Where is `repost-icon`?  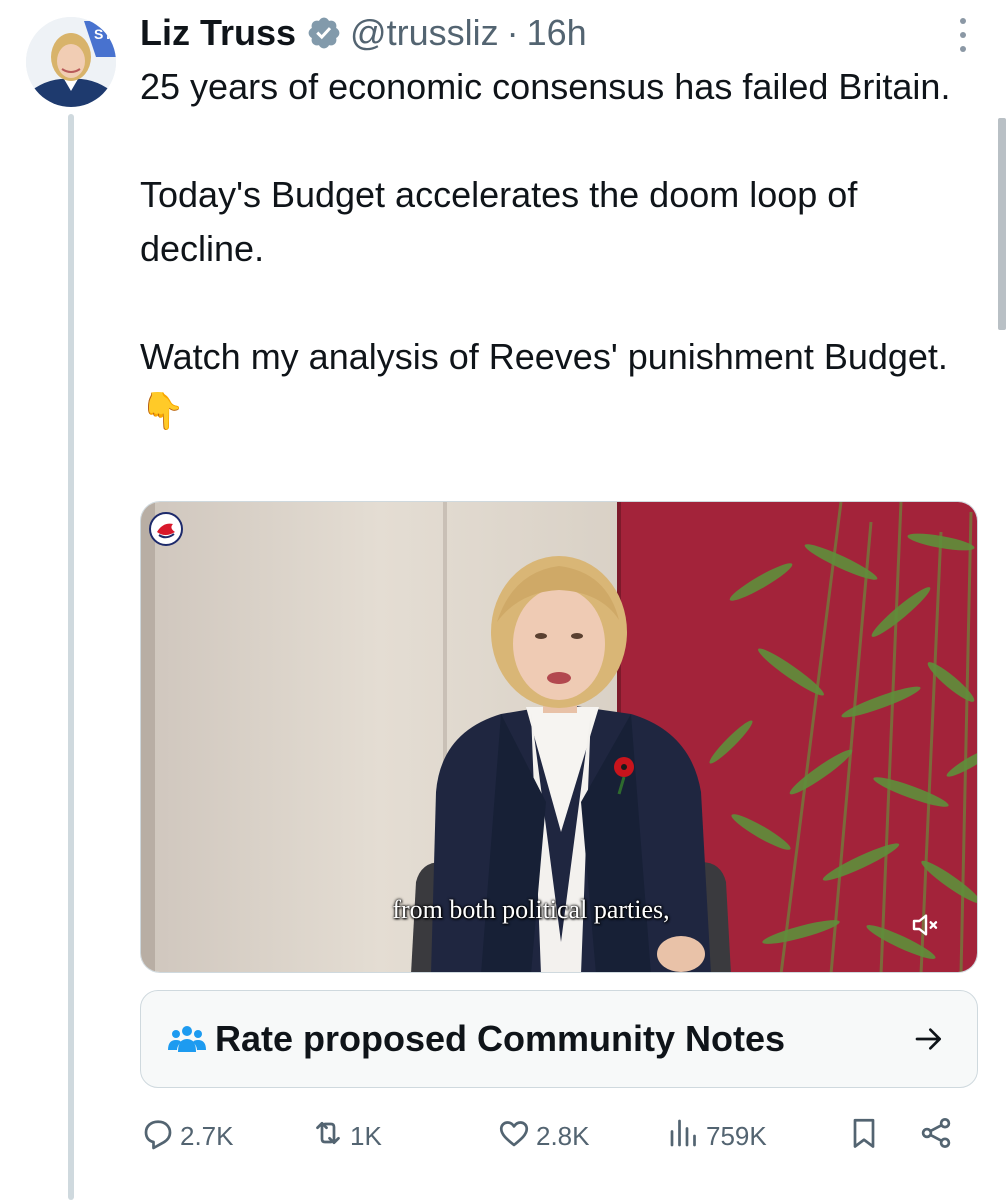
repost-icon is located at coordinates (328, 1136).